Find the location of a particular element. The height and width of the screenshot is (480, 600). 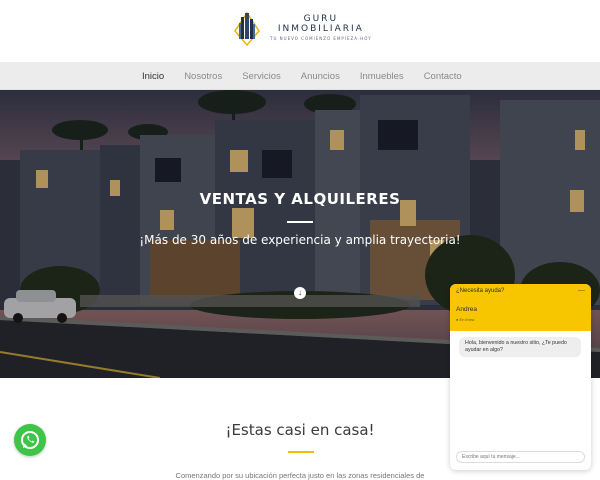

logo-name: INMOBILIARIA is located at coordinates (320, 29).